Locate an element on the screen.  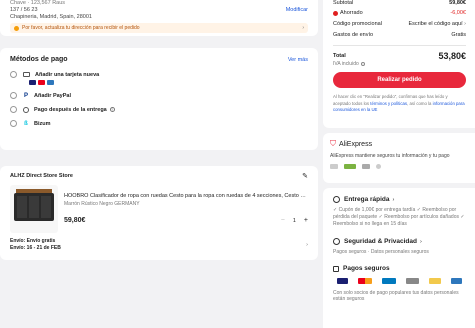
info-icon: ? is located at coordinates (112, 109).